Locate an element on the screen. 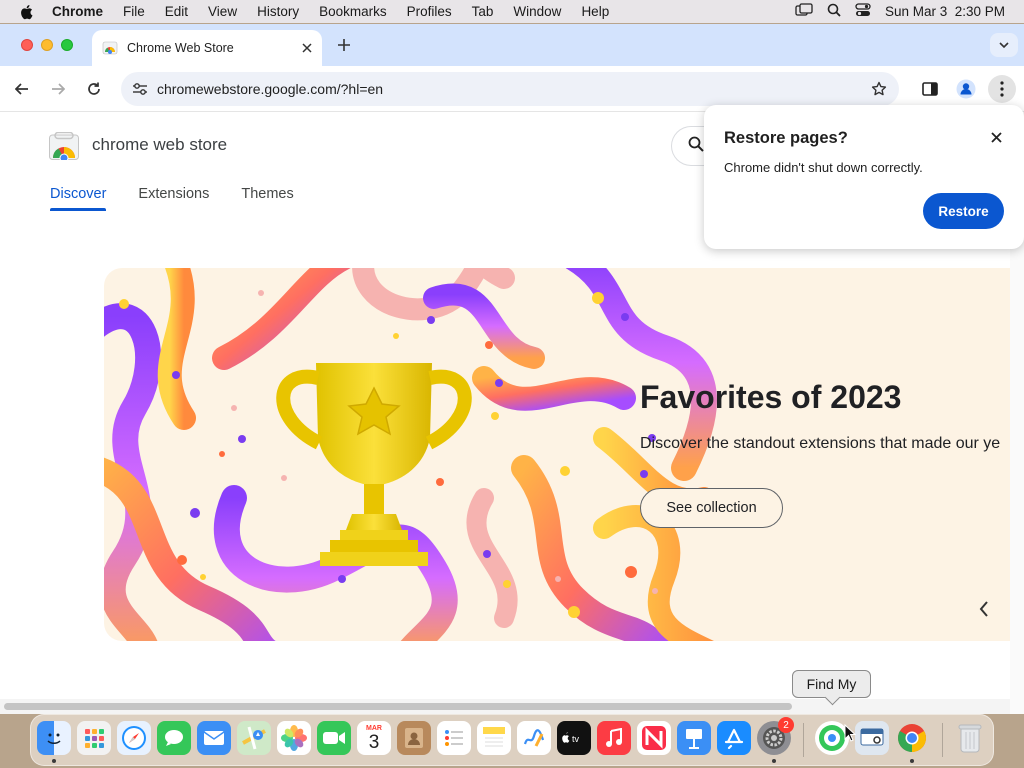  freeform-icon is located at coordinates (534, 738).